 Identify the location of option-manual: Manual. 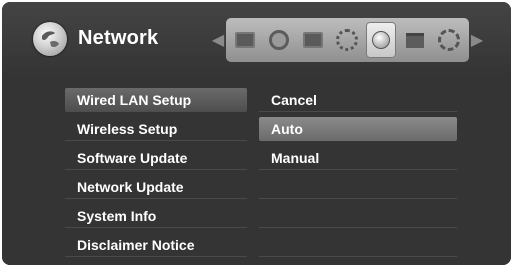
(358, 158).